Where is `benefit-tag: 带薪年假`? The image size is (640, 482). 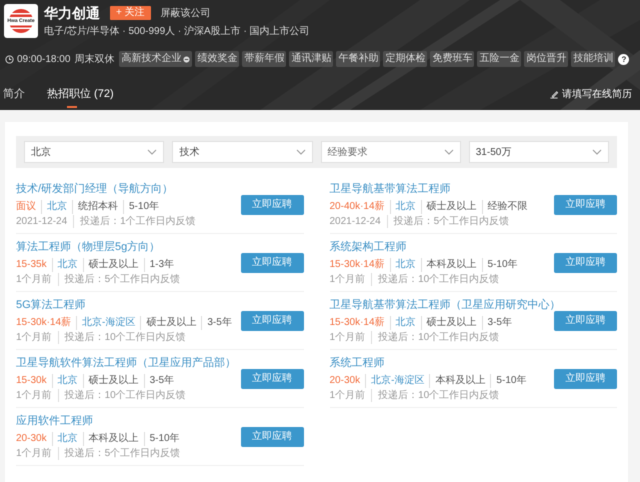 benefit-tag: 带薪年假 is located at coordinates (264, 59).